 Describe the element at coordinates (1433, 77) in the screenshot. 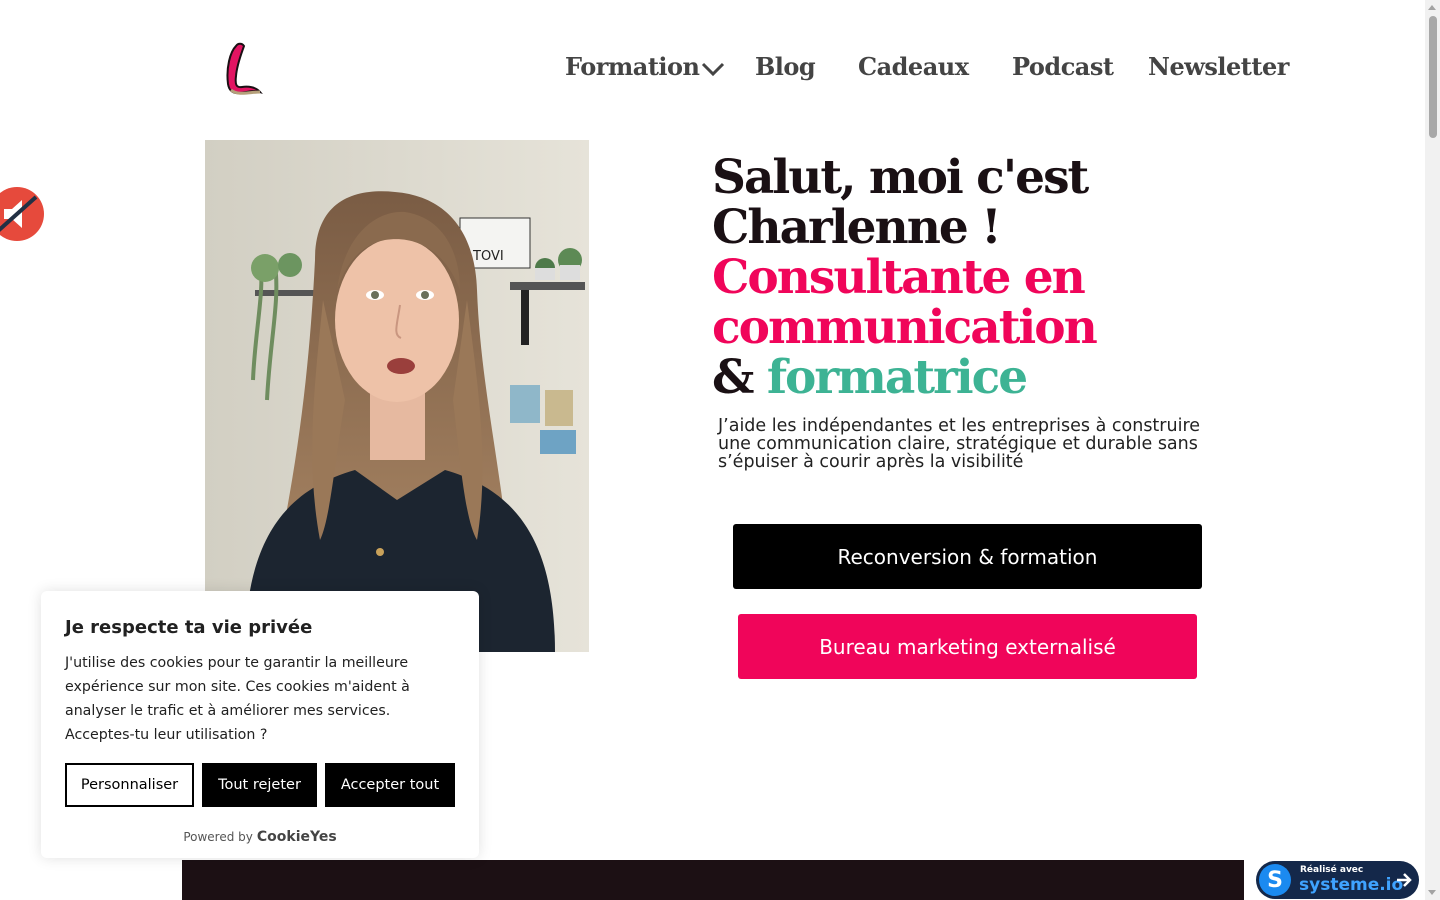

I see `scrollbar-thumb` at that location.